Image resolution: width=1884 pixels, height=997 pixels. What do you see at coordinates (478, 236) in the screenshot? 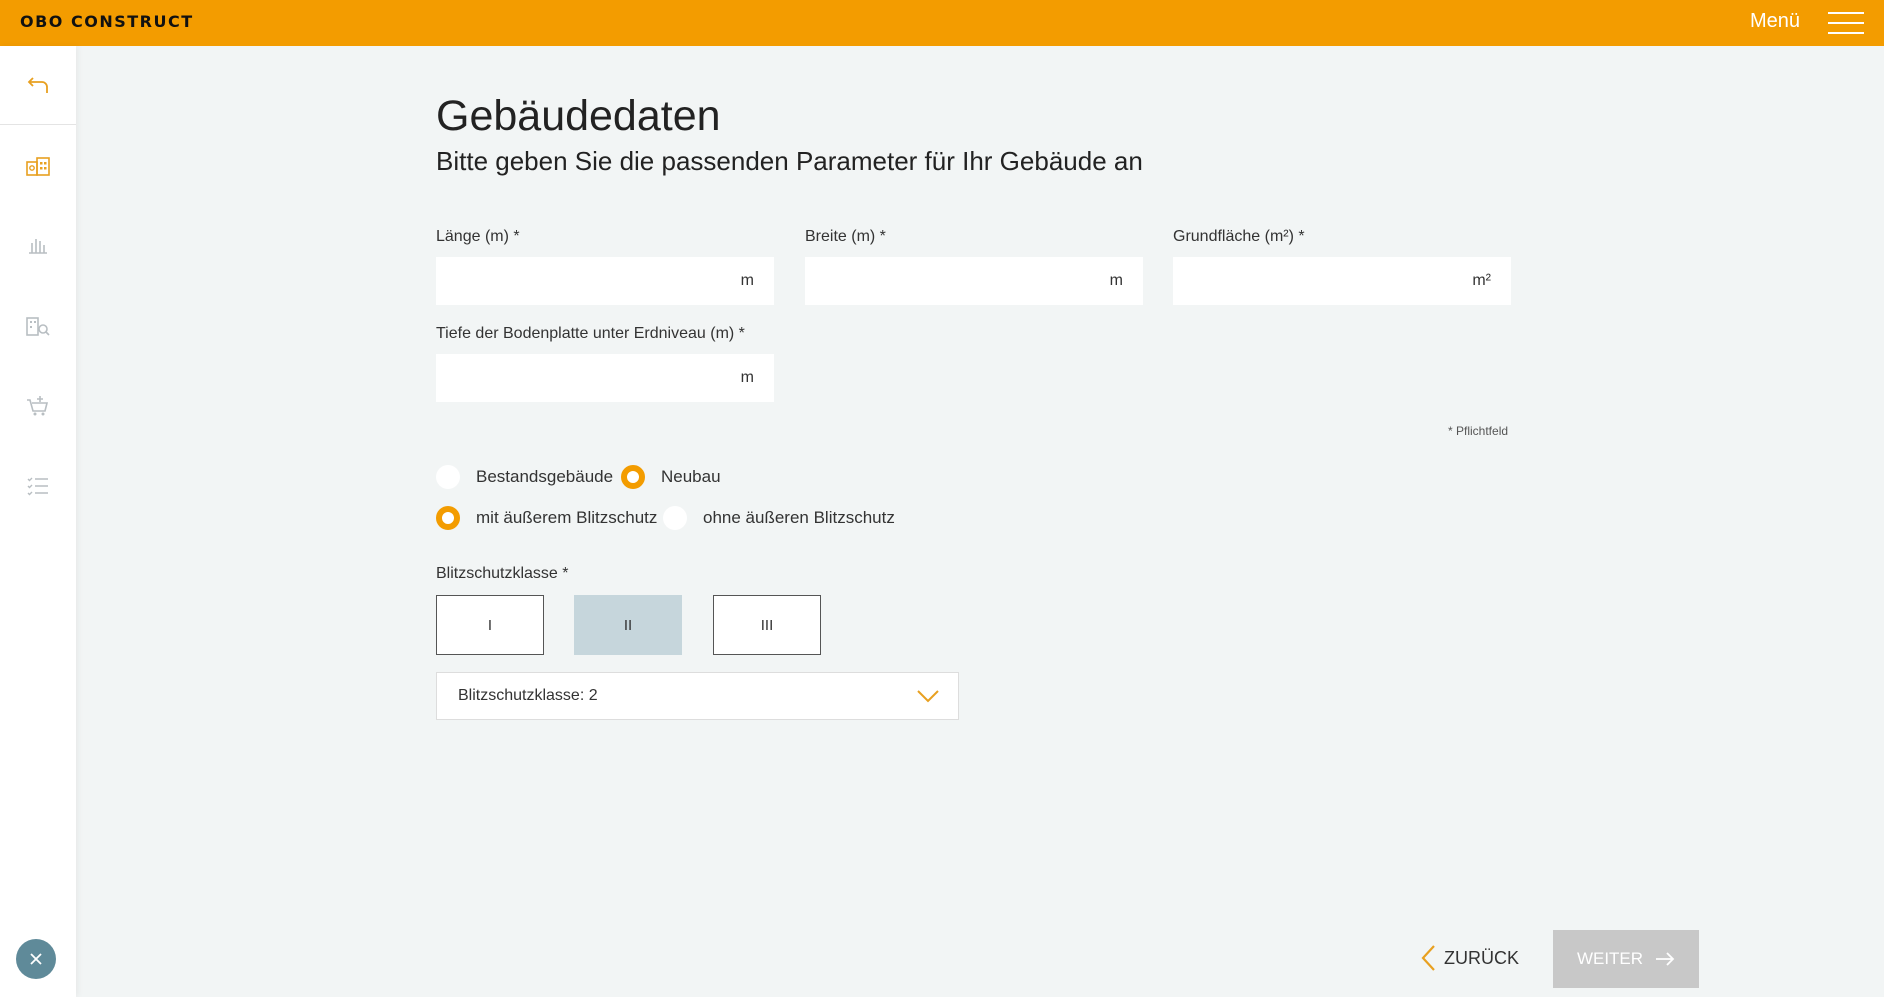
I see `laenge-label: Länge (m) *` at bounding box center [478, 236].